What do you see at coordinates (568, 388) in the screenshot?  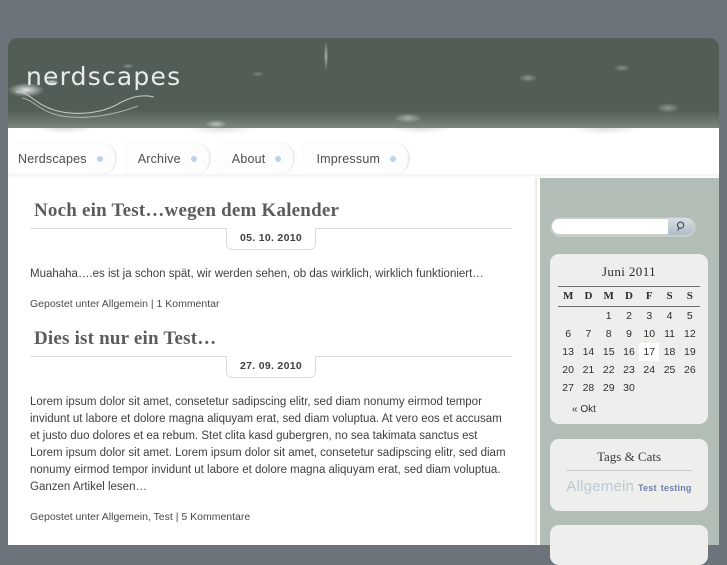 I see `calendar-day: 27` at bounding box center [568, 388].